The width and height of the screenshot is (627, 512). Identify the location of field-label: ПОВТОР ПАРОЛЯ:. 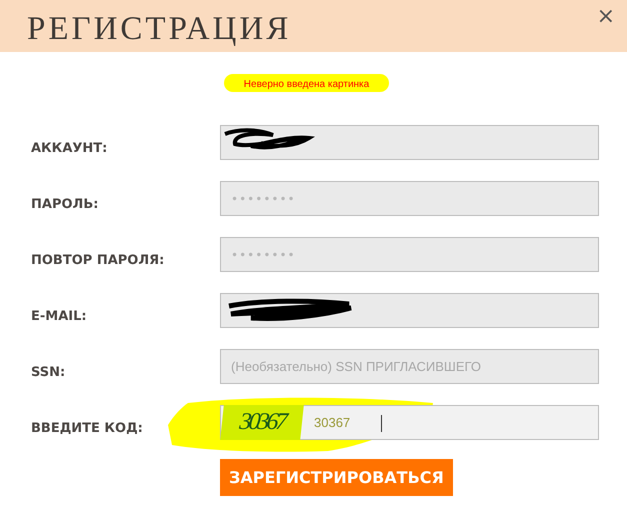
(98, 260).